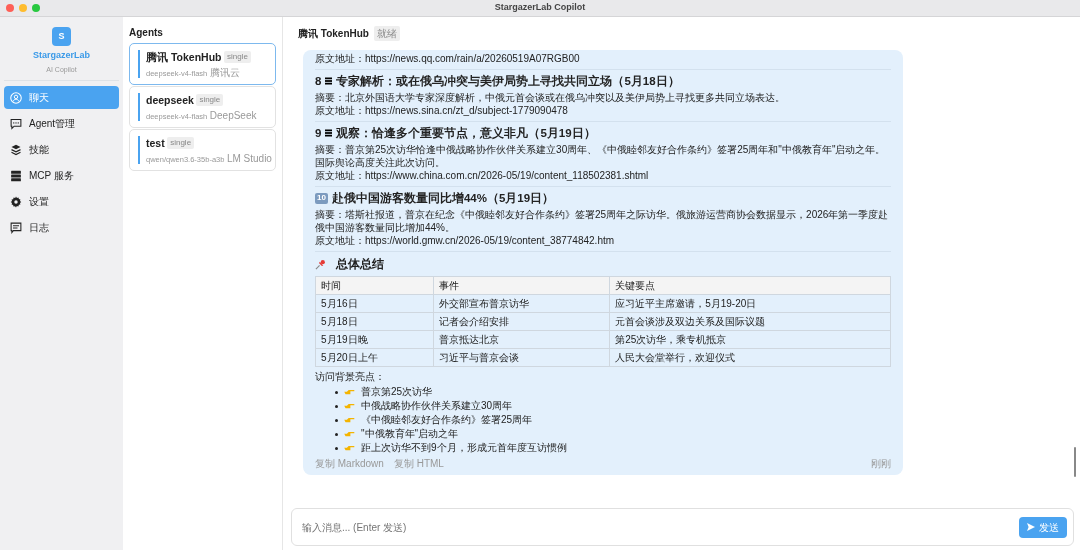 This screenshot has height=550, width=1080. Describe the element at coordinates (61, 36) in the screenshot. I see `logo-icon: S` at that location.